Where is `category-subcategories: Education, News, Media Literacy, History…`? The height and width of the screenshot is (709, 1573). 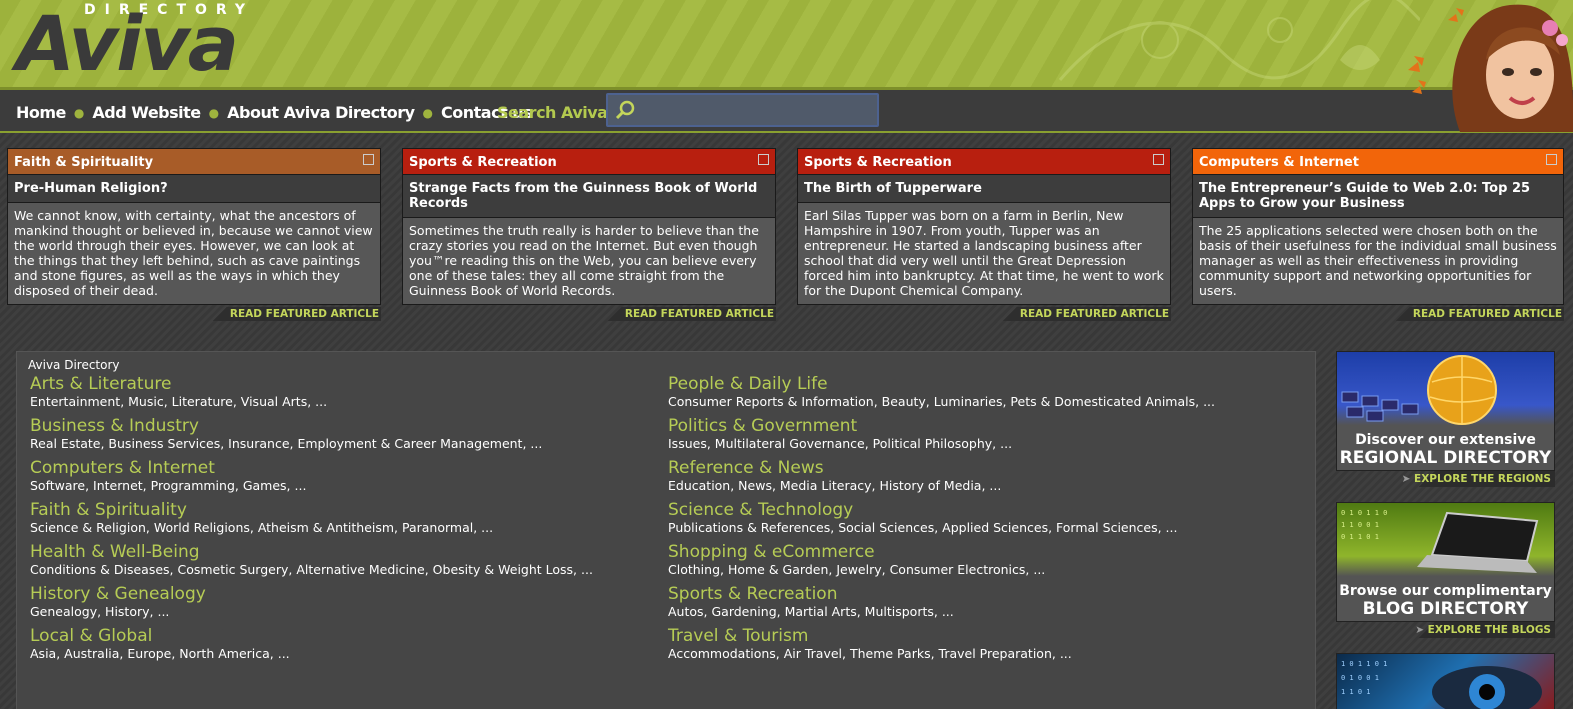 category-subcategories: Education, News, Media Literacy, History… is located at coordinates (835, 485).